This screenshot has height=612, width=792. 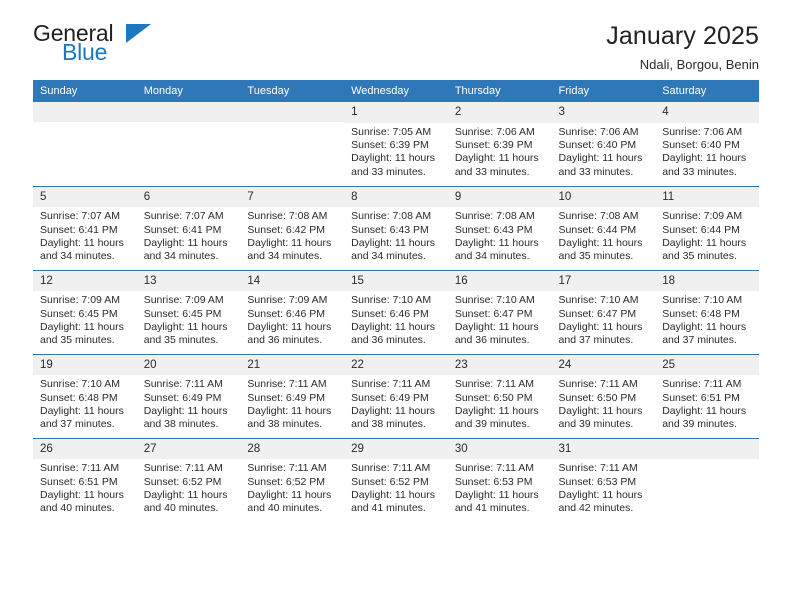 I want to click on sunset-text: Sunset: 6:53 PM, so click(x=597, y=481).